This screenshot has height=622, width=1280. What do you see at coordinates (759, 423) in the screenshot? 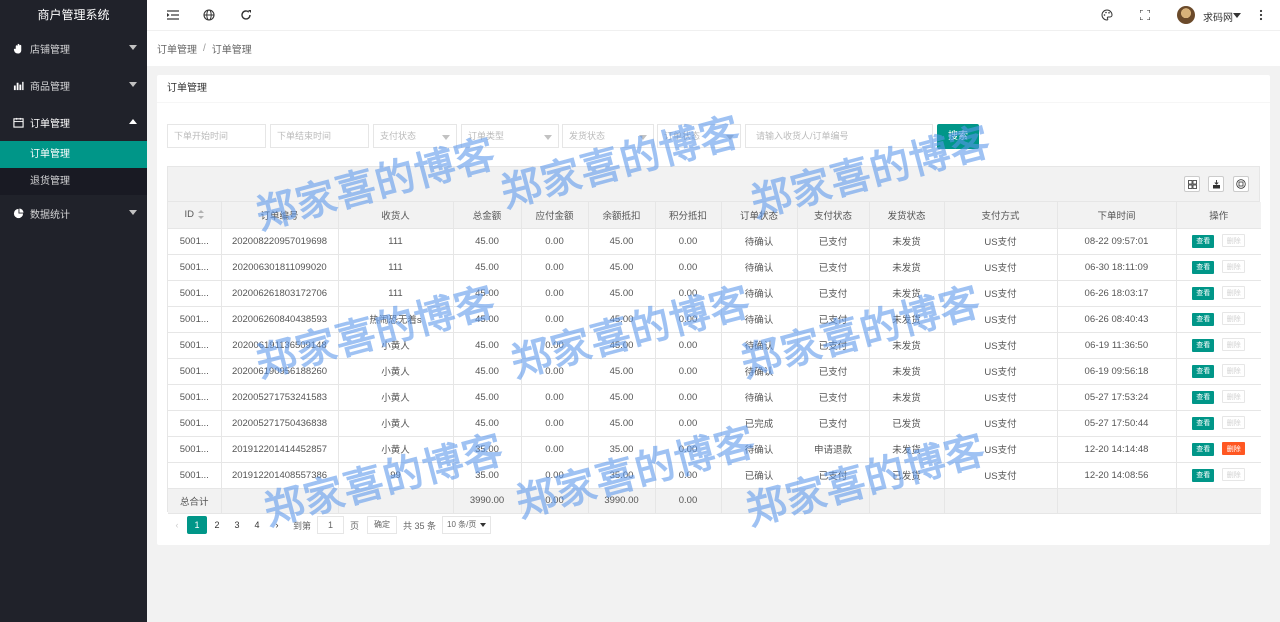
I see `table-cell: 已完成` at bounding box center [759, 423].